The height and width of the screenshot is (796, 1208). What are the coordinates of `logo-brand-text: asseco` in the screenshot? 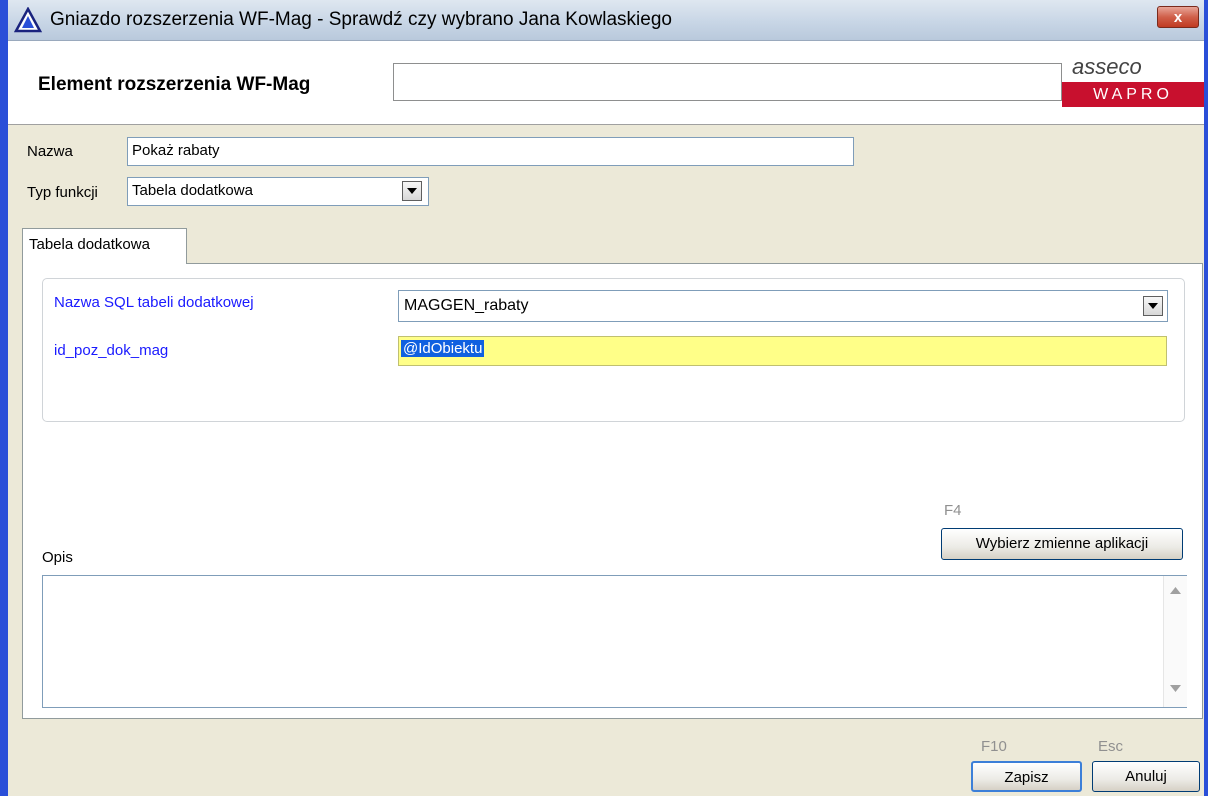 It's located at (1107, 68).